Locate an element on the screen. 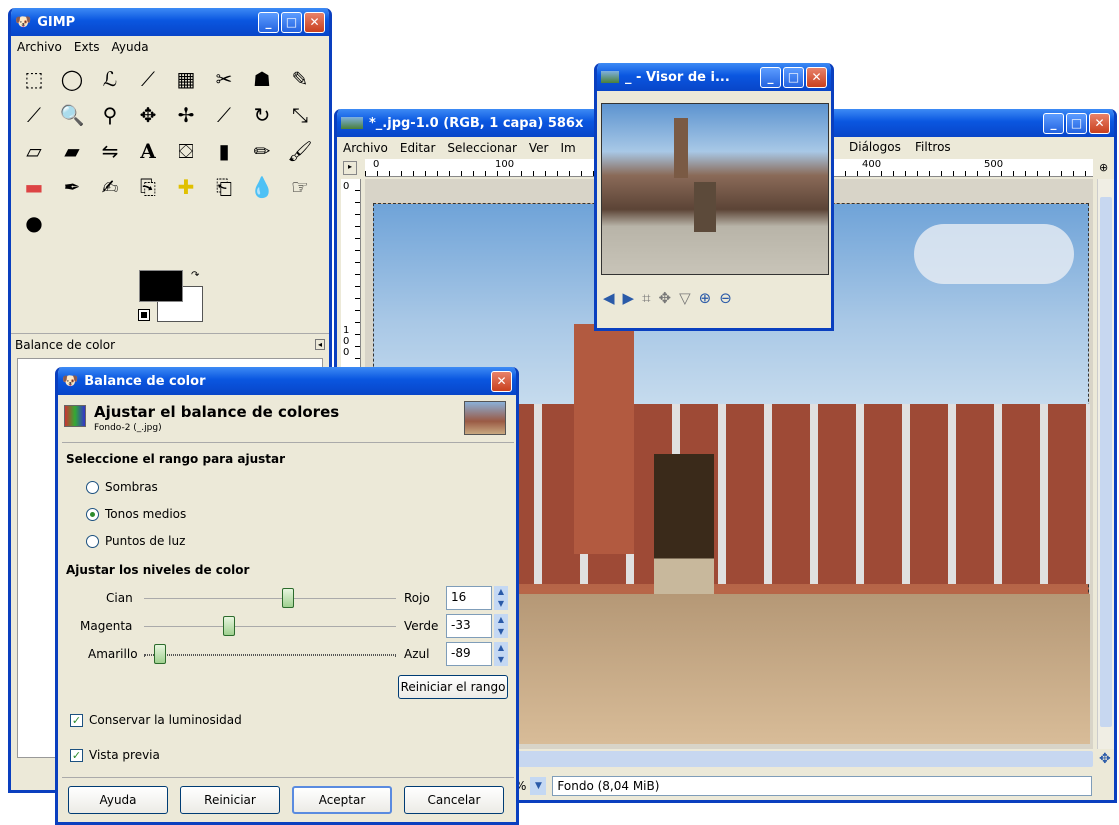 The image size is (1119, 825). rojo-spin-button: ▲ ▼ is located at coordinates (501, 598).